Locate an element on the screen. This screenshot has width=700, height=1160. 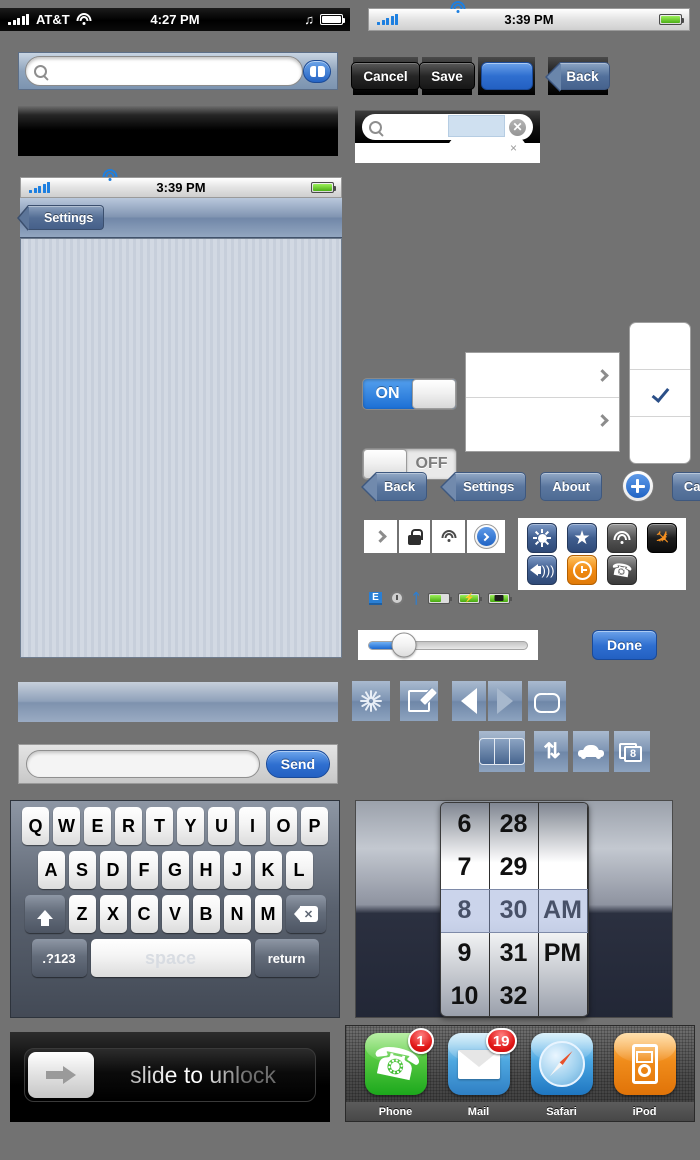
message-input is located at coordinates (143, 764).